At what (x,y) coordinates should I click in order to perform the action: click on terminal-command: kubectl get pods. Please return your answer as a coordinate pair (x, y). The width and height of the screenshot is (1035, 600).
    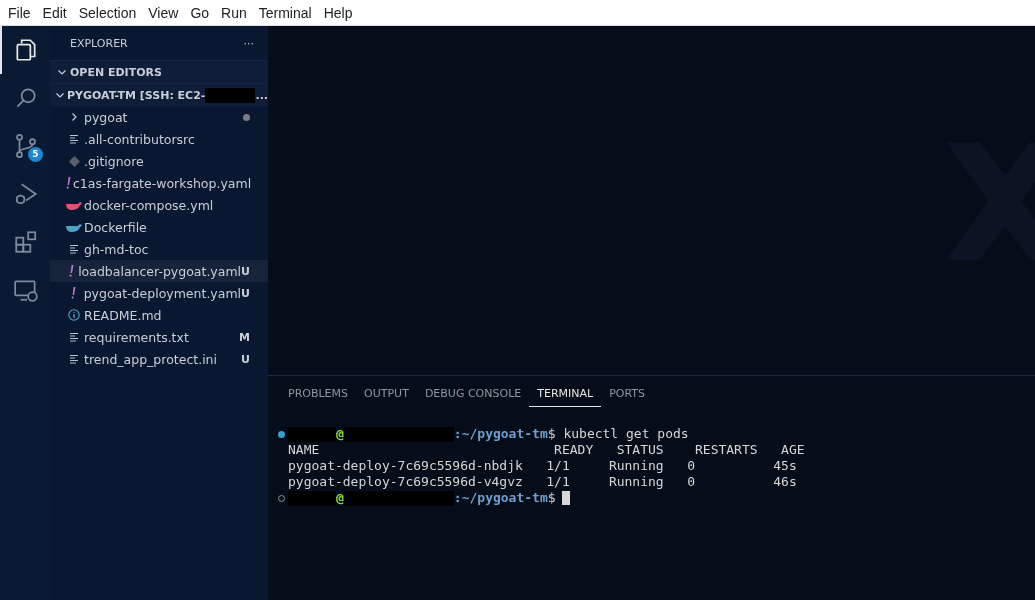
    Looking at the image, I should click on (625, 434).